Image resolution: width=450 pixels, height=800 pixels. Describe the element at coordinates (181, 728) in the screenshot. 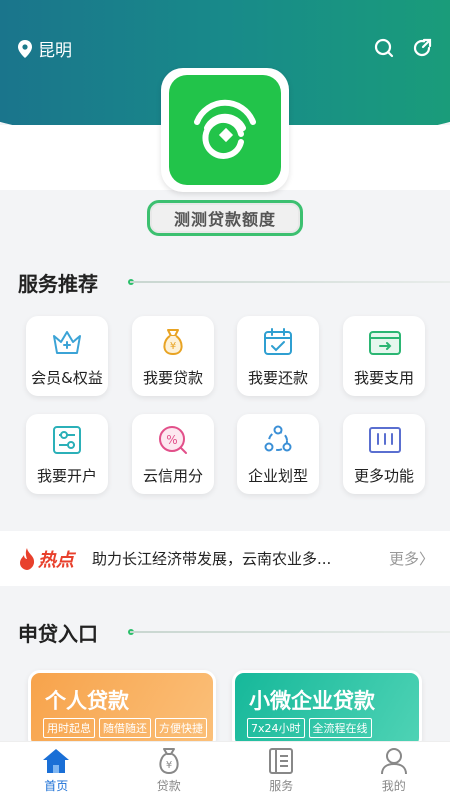

I see `loan-tag: 方便快捷` at that location.